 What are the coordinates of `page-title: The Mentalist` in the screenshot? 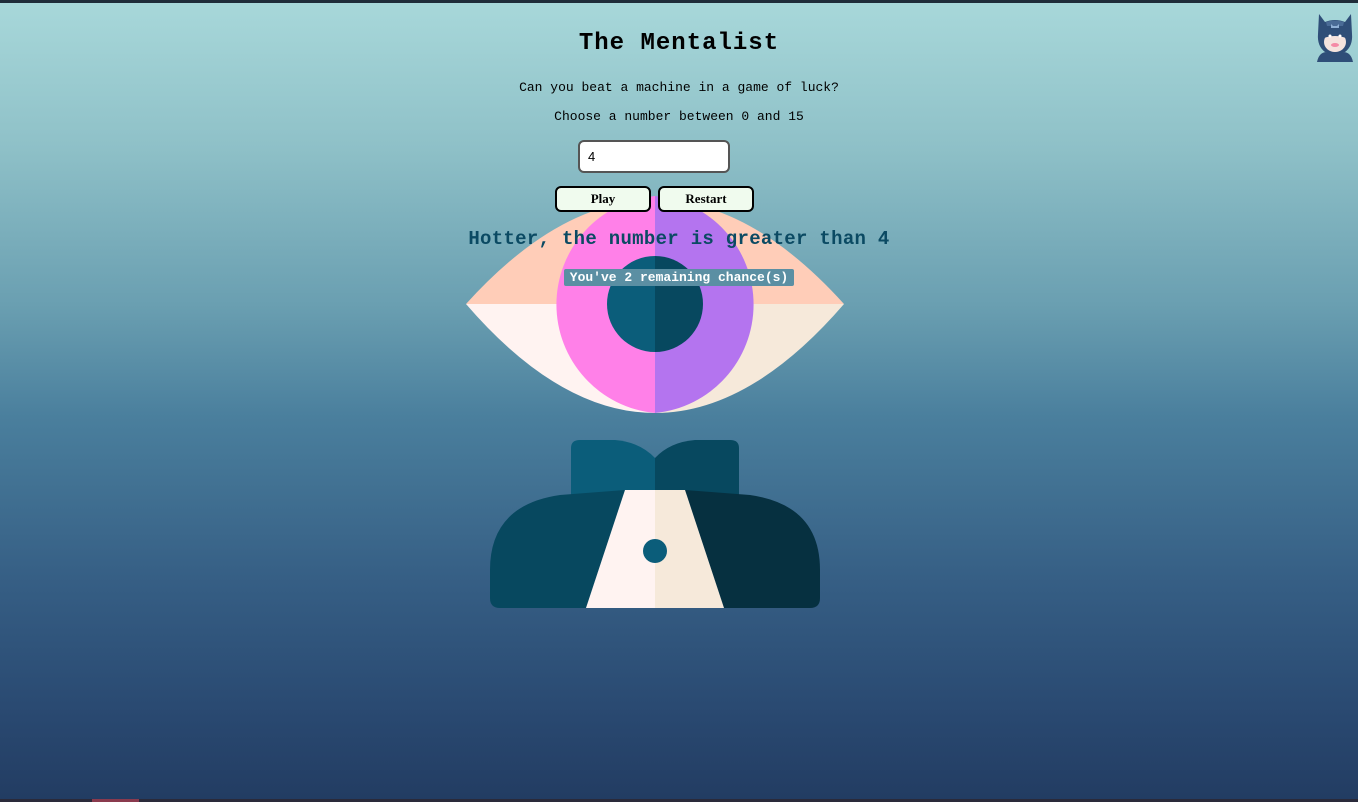 It's located at (679, 43).